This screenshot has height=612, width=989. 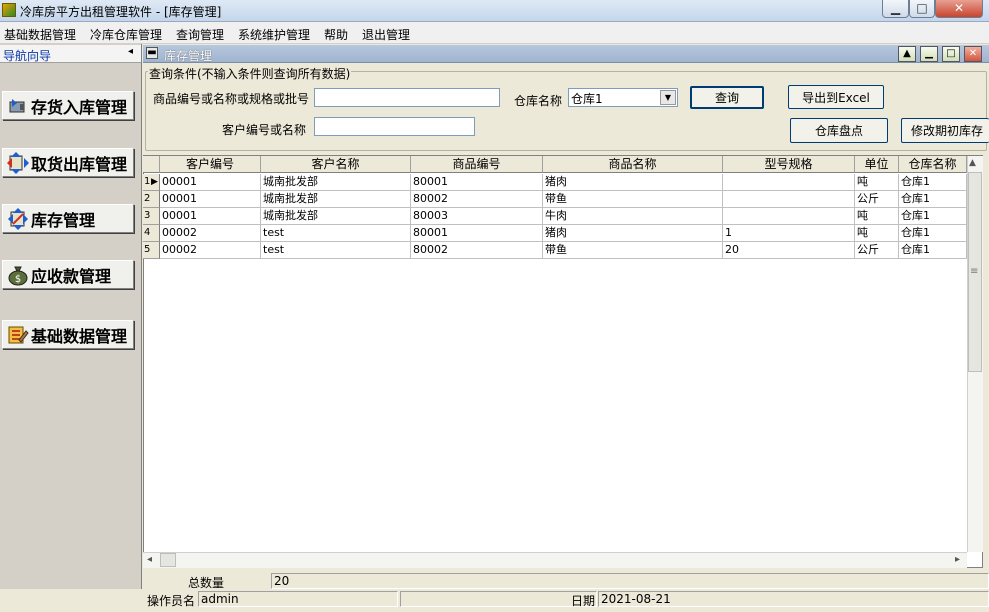 I want to click on child-restore-up-button: ▲, so click(x=907, y=54).